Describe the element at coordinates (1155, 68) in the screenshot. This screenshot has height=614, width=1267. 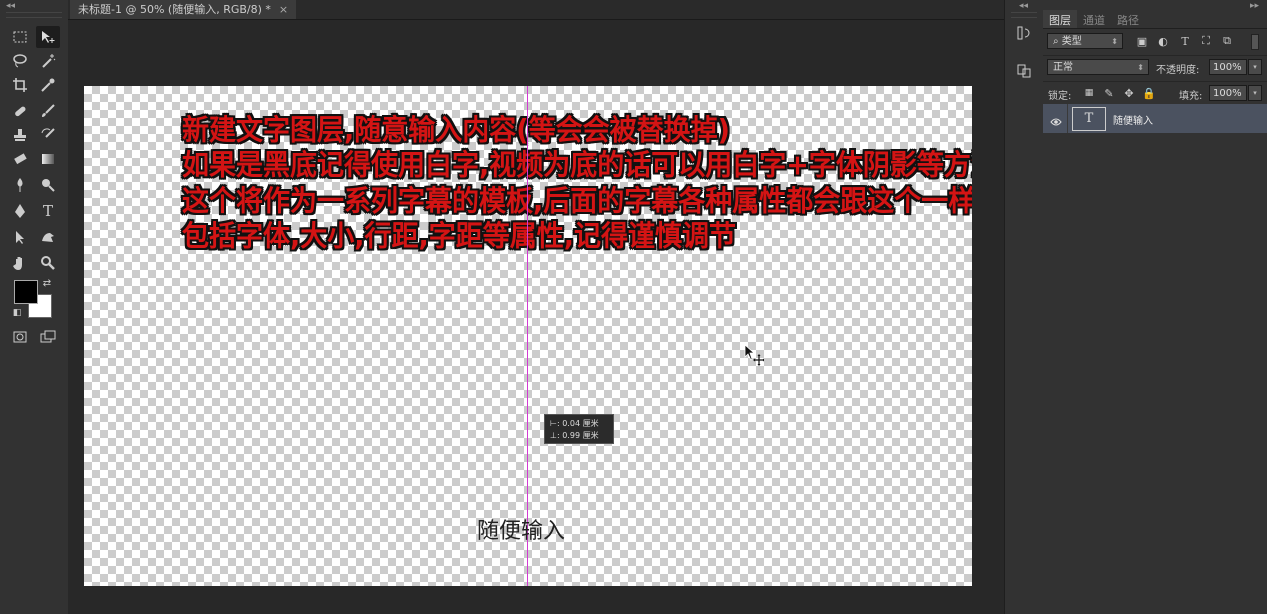
I see `blend-row: 正常 ⬍ 不透明度: 100% ▾` at that location.